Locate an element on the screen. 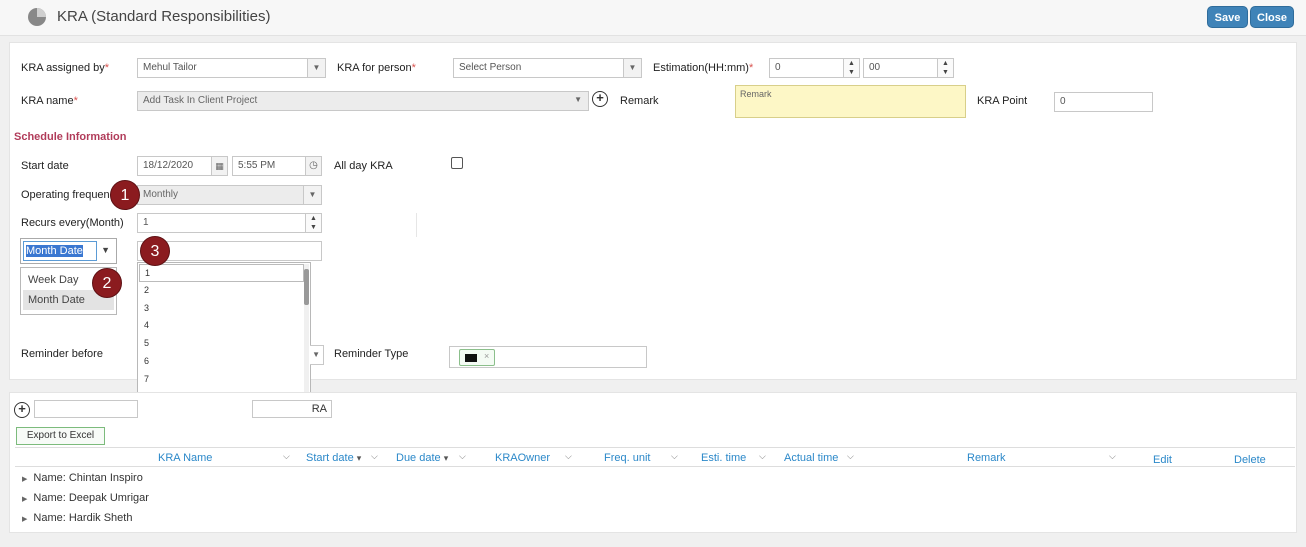  column-kra-name: KRA Name is located at coordinates (185, 458).